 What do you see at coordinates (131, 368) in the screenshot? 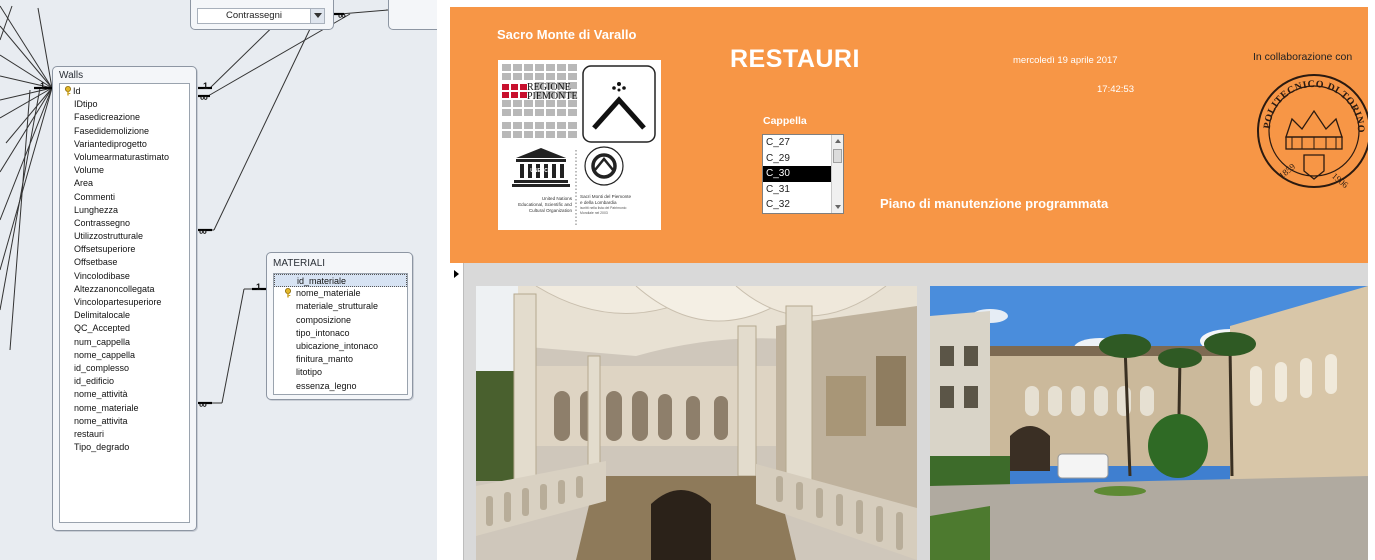
I see `table-field: id_complesso` at bounding box center [131, 368].